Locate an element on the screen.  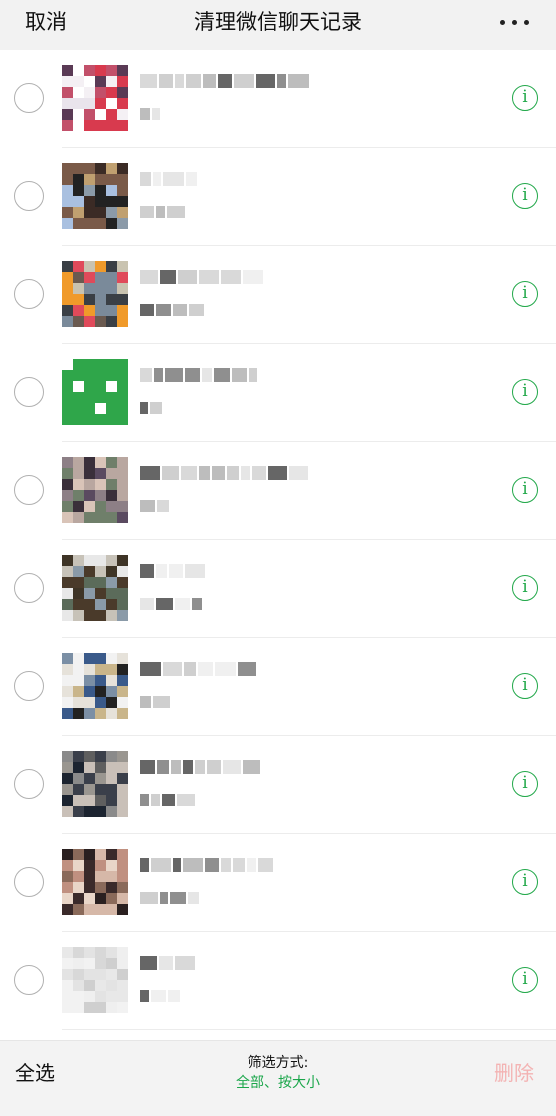
navigation-bar: 取消 清理微信聊天记录 is located at coordinates (278, 25).